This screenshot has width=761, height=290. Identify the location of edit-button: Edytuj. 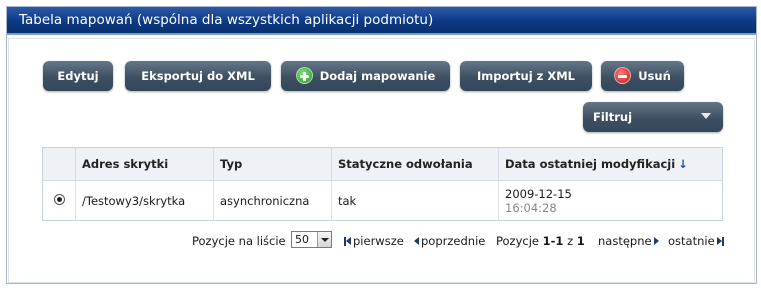
(78, 76).